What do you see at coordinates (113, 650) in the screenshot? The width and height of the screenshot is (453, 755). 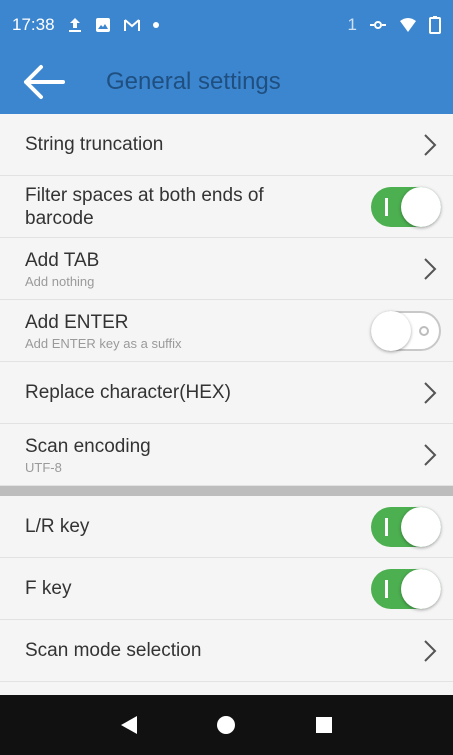 I see `setting-title: Scan mode selection` at bounding box center [113, 650].